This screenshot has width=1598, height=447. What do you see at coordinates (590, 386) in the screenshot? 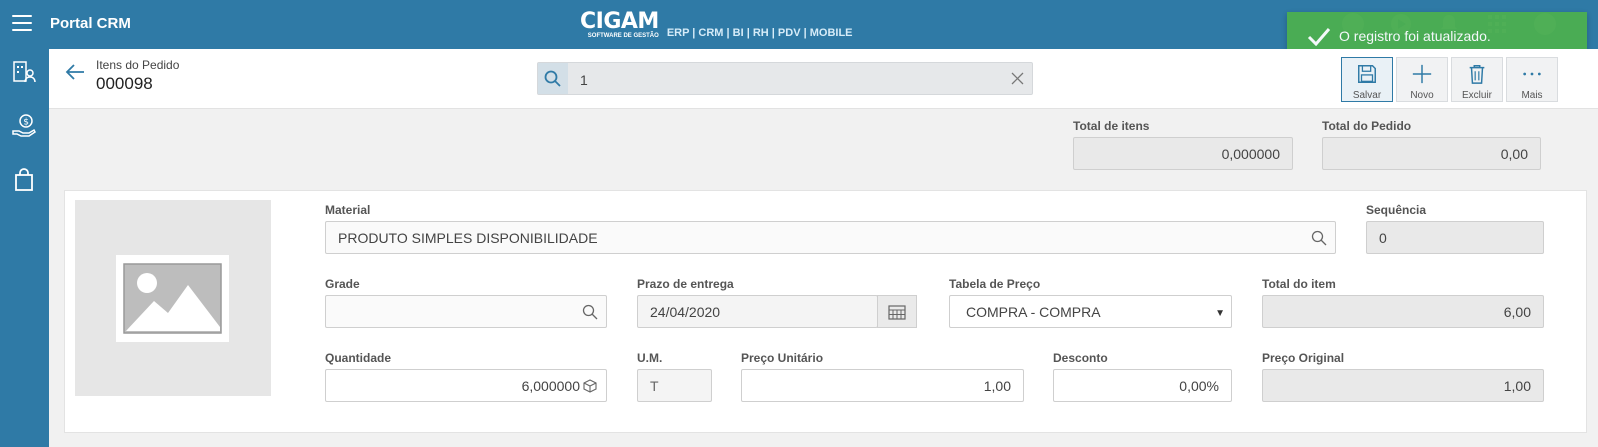
I see `box-icon` at bounding box center [590, 386].